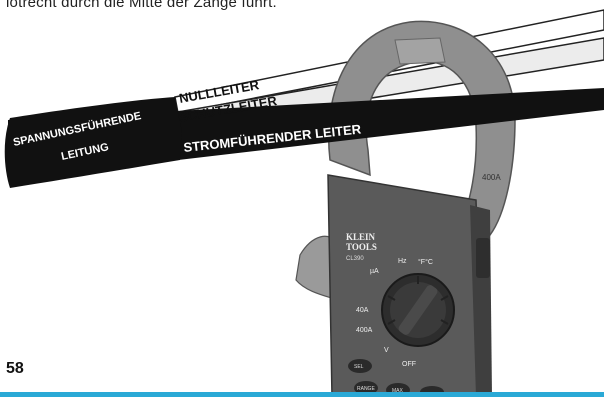 The image size is (604, 397). I want to click on dial-40a-label: 40A, so click(362, 310).